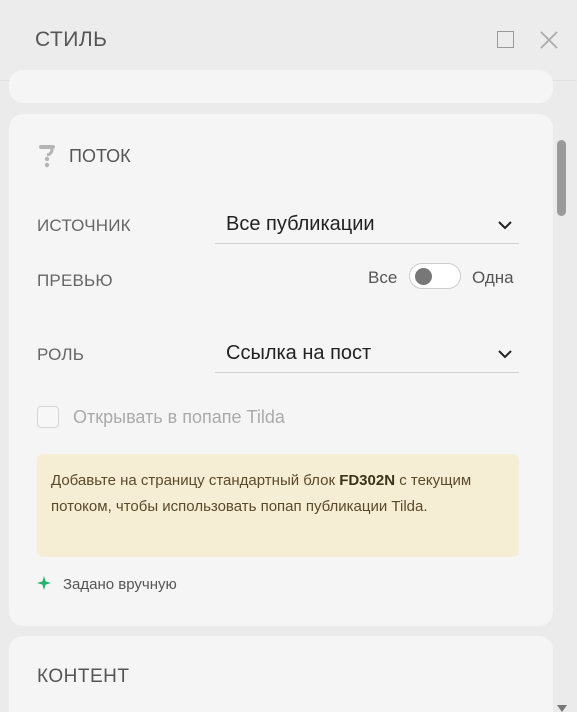 This screenshot has width=577, height=712. Describe the element at coordinates (281, 86) in the screenshot. I see `previous-section-card` at that location.